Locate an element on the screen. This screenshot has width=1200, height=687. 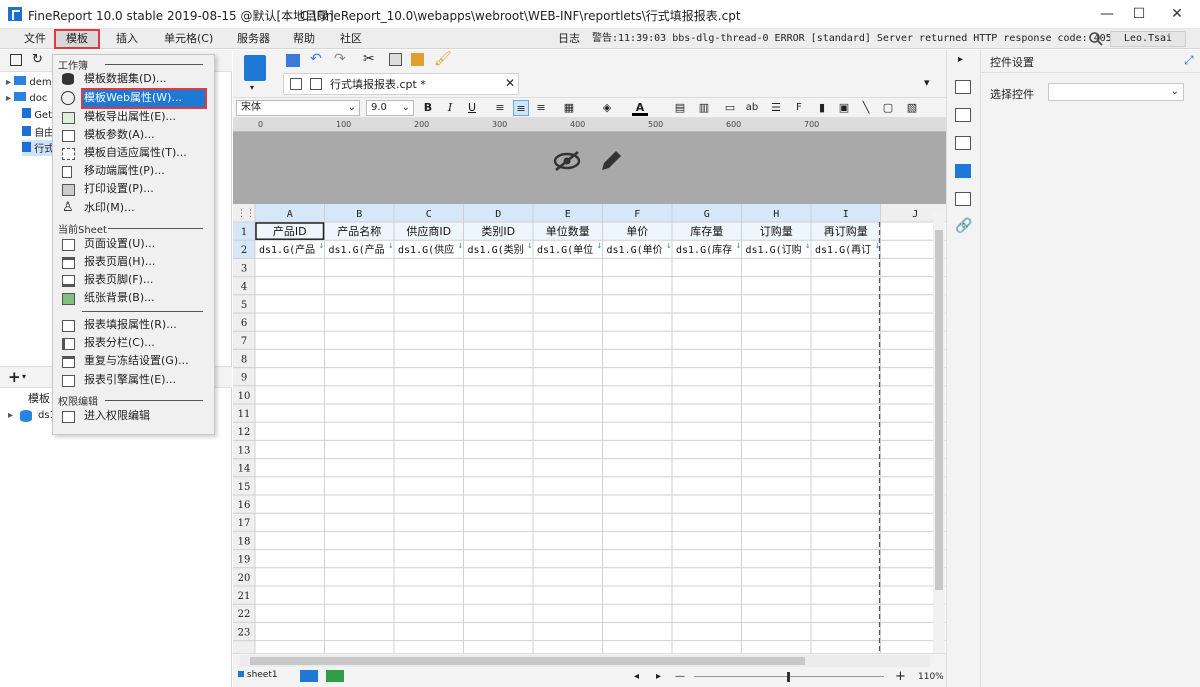
paste-icon is located at coordinates (417, 59).